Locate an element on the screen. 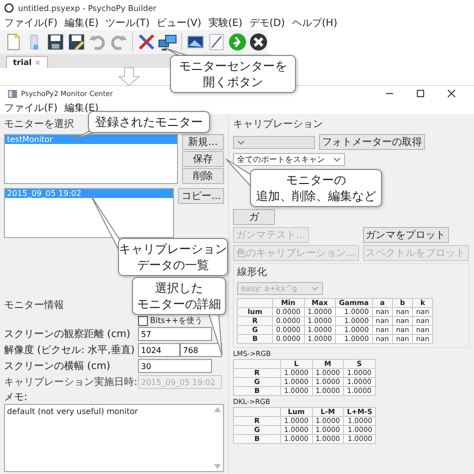  callout: 選択した モニターの詳細 is located at coordinates (179, 296).